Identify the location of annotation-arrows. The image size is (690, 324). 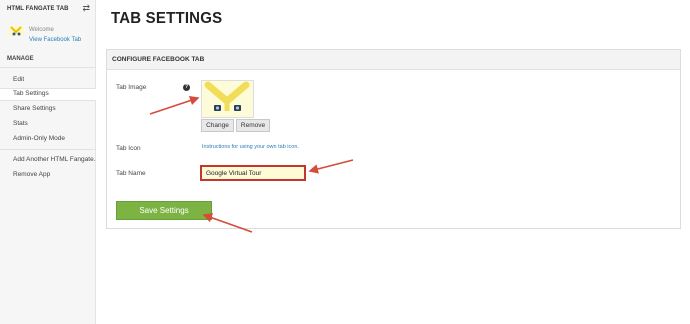
(251, 164).